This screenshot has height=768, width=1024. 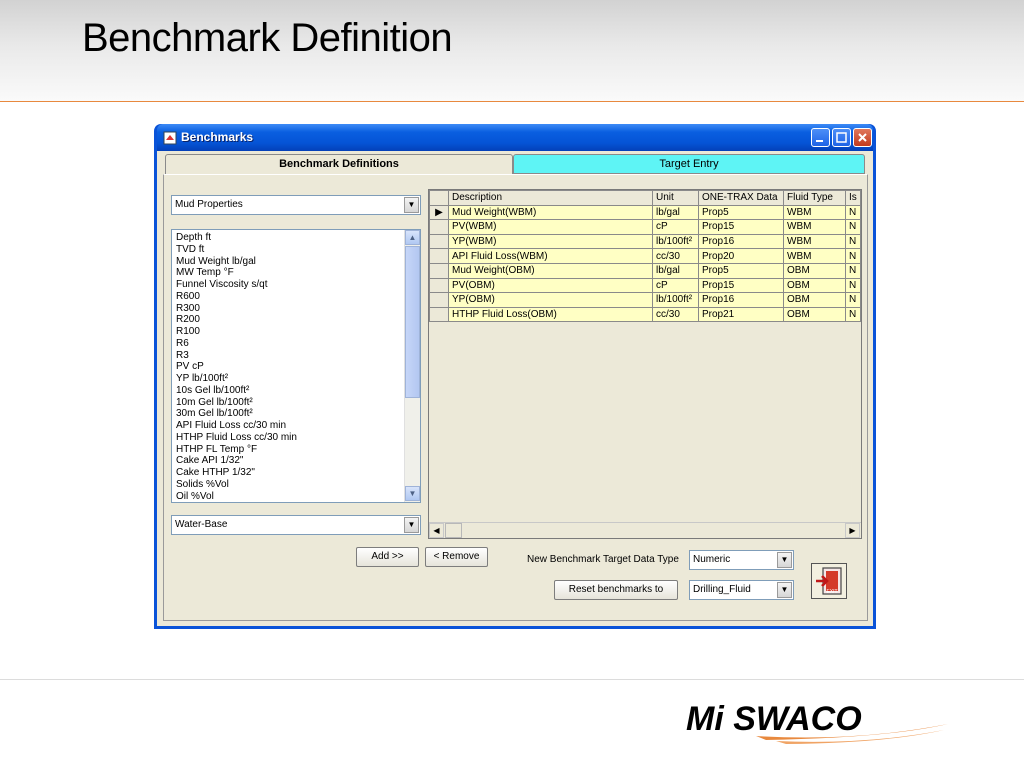 What do you see at coordinates (550, 227) in the screenshot?
I see `cell-description: PV(WBM)` at bounding box center [550, 227].